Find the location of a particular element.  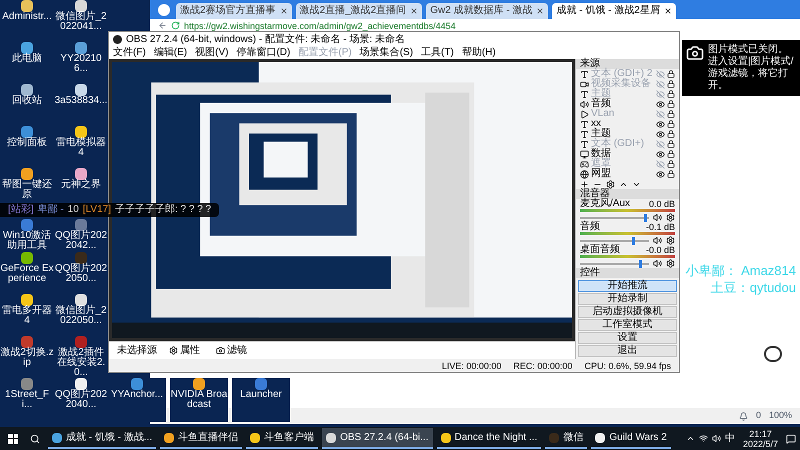

menu-item: 帮助(H) is located at coordinates (479, 52).